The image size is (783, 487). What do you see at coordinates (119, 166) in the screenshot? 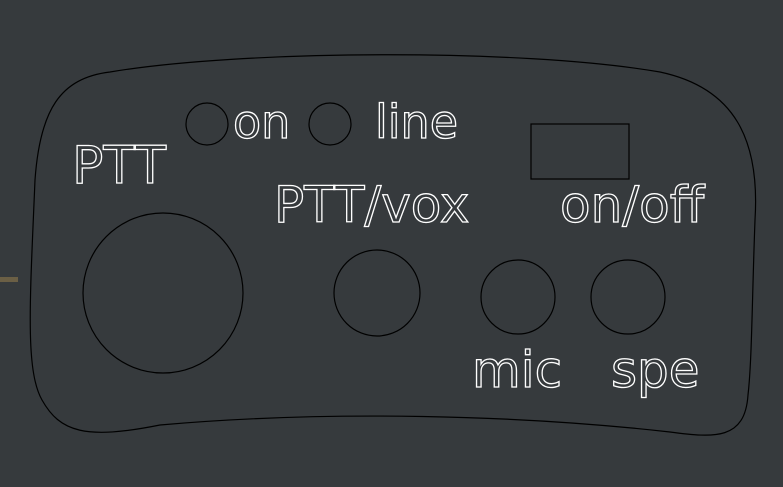
I see `label-ptt: PTT` at bounding box center [119, 166].